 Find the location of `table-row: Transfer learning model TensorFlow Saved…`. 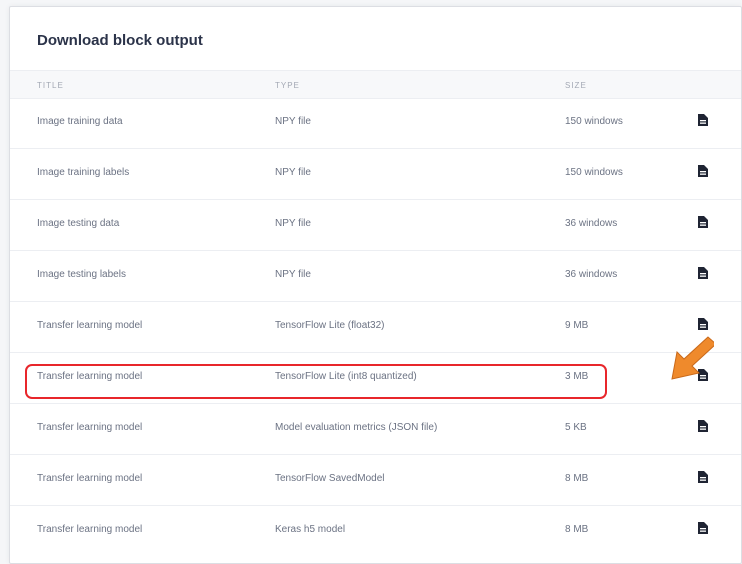

table-row: Transfer learning model TensorFlow Saved… is located at coordinates (375, 480).